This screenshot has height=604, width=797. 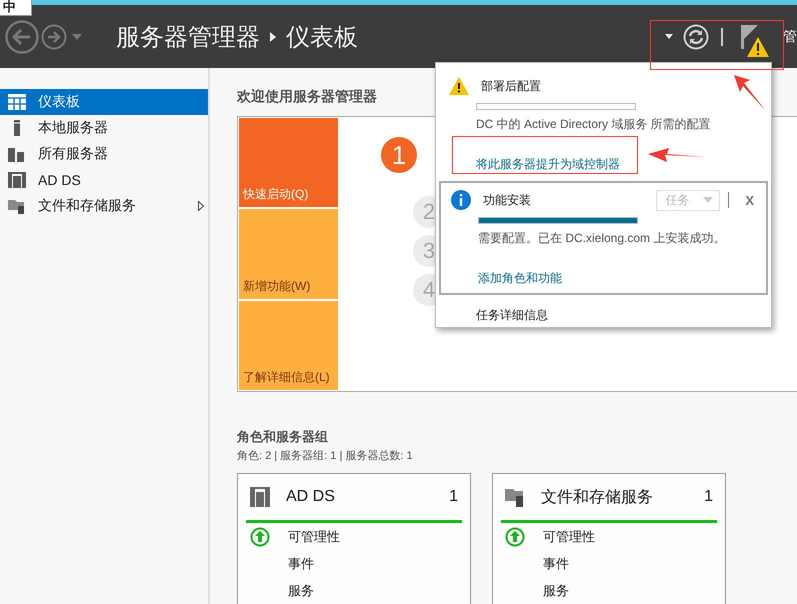 I want to click on info-icon, so click(x=461, y=200).